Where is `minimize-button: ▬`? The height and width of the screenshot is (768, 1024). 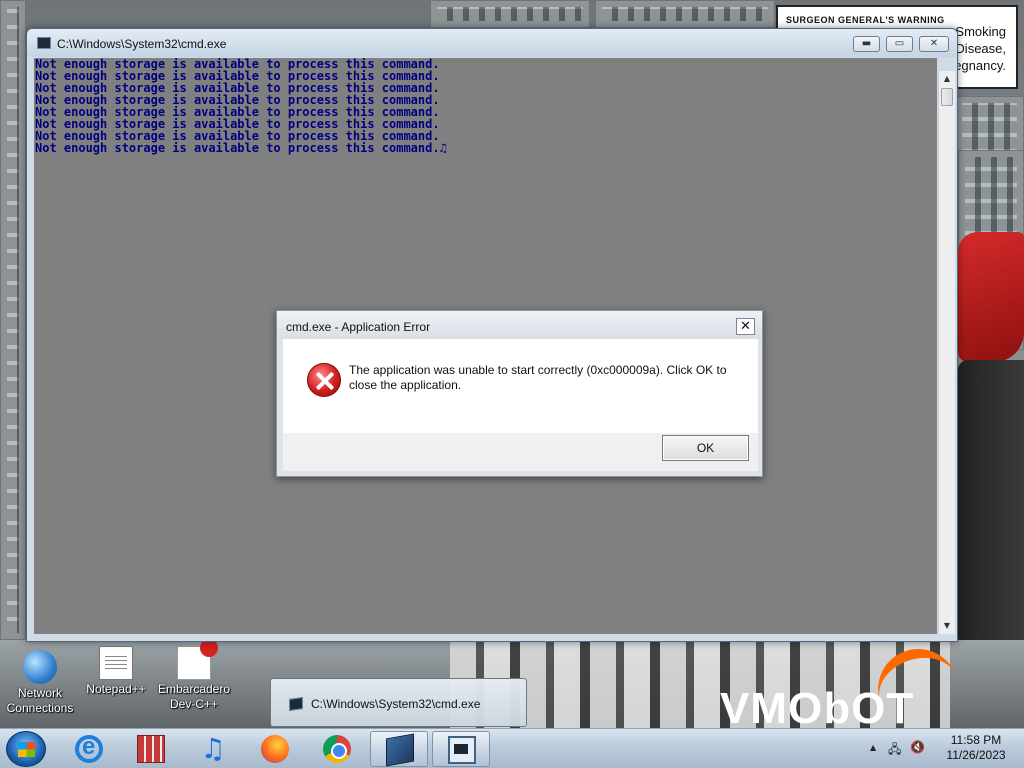
minimize-button: ▬ is located at coordinates (866, 44).